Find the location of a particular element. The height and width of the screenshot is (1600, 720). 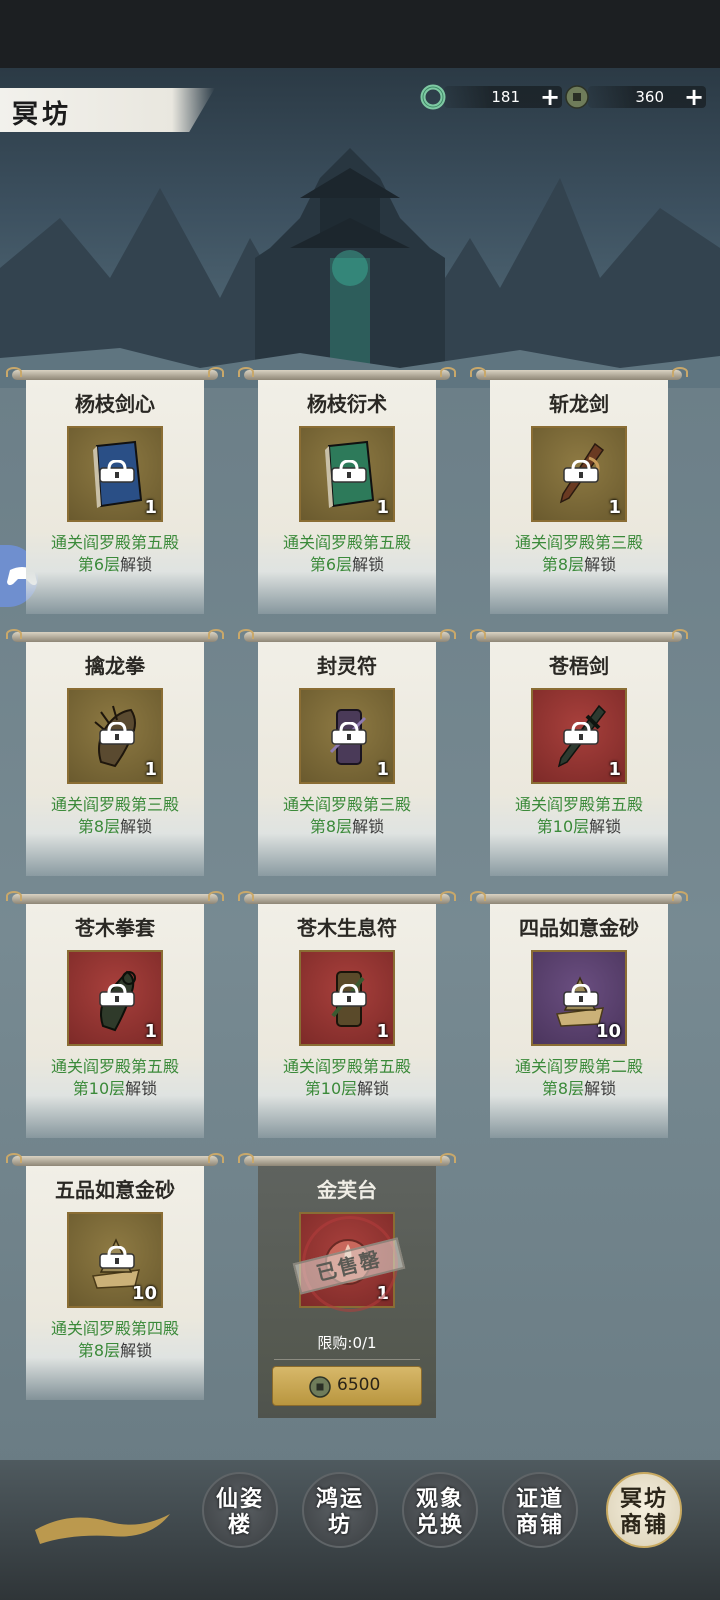

nav-xianzi-tower: 仙姿 楼 is located at coordinates (240, 1510).